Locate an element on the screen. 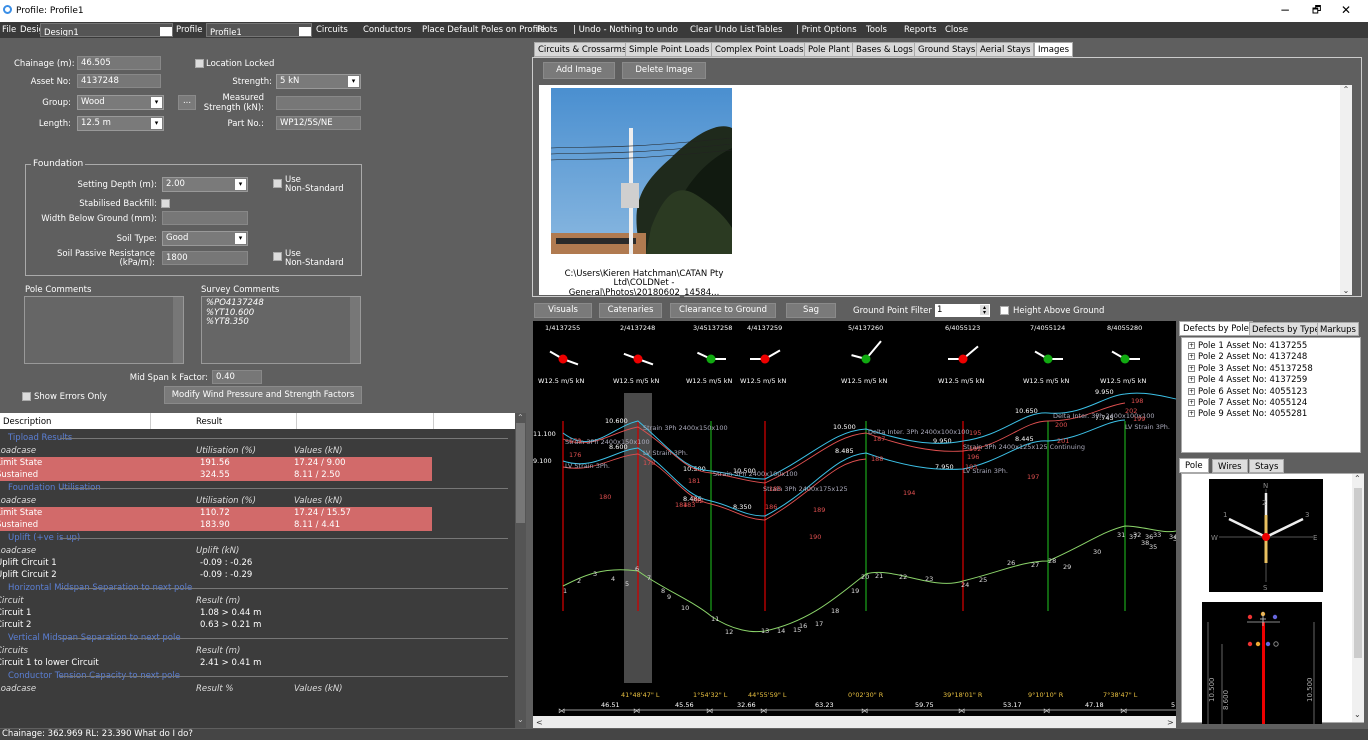 The image size is (1368, 740). menu-plots: Plots is located at coordinates (547, 30).